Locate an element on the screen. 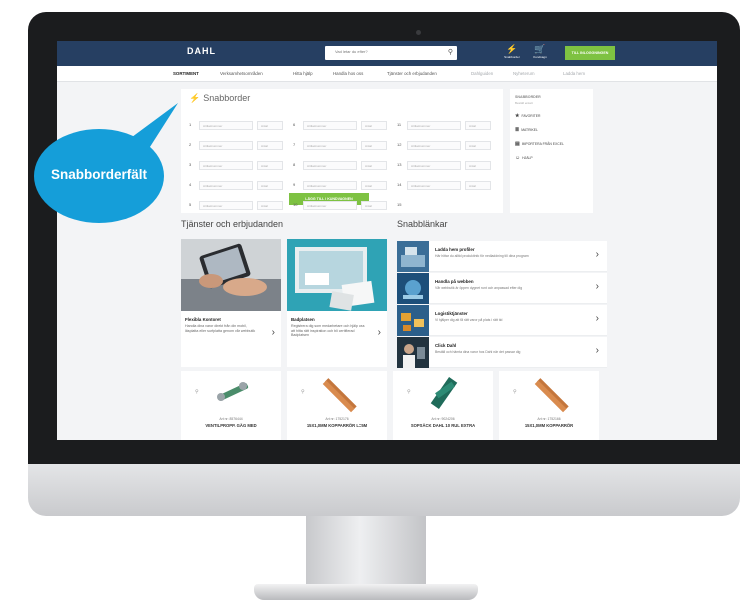  callout-label: Snabborderfält is located at coordinates (98, 174).